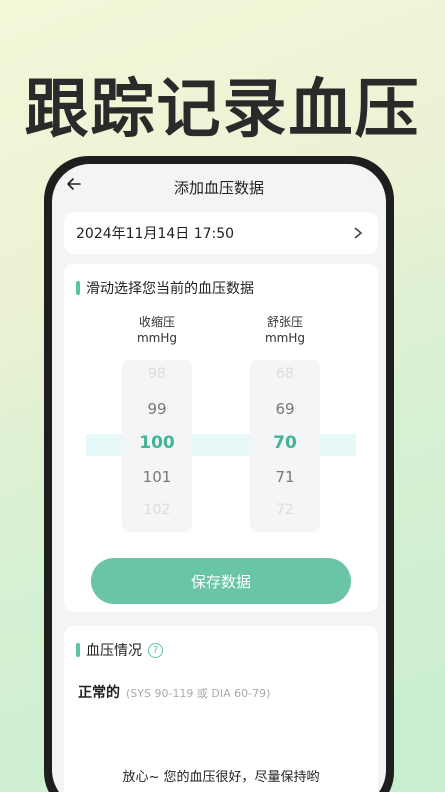  I want to click on systolic-unit: mmHg, so click(157, 338).